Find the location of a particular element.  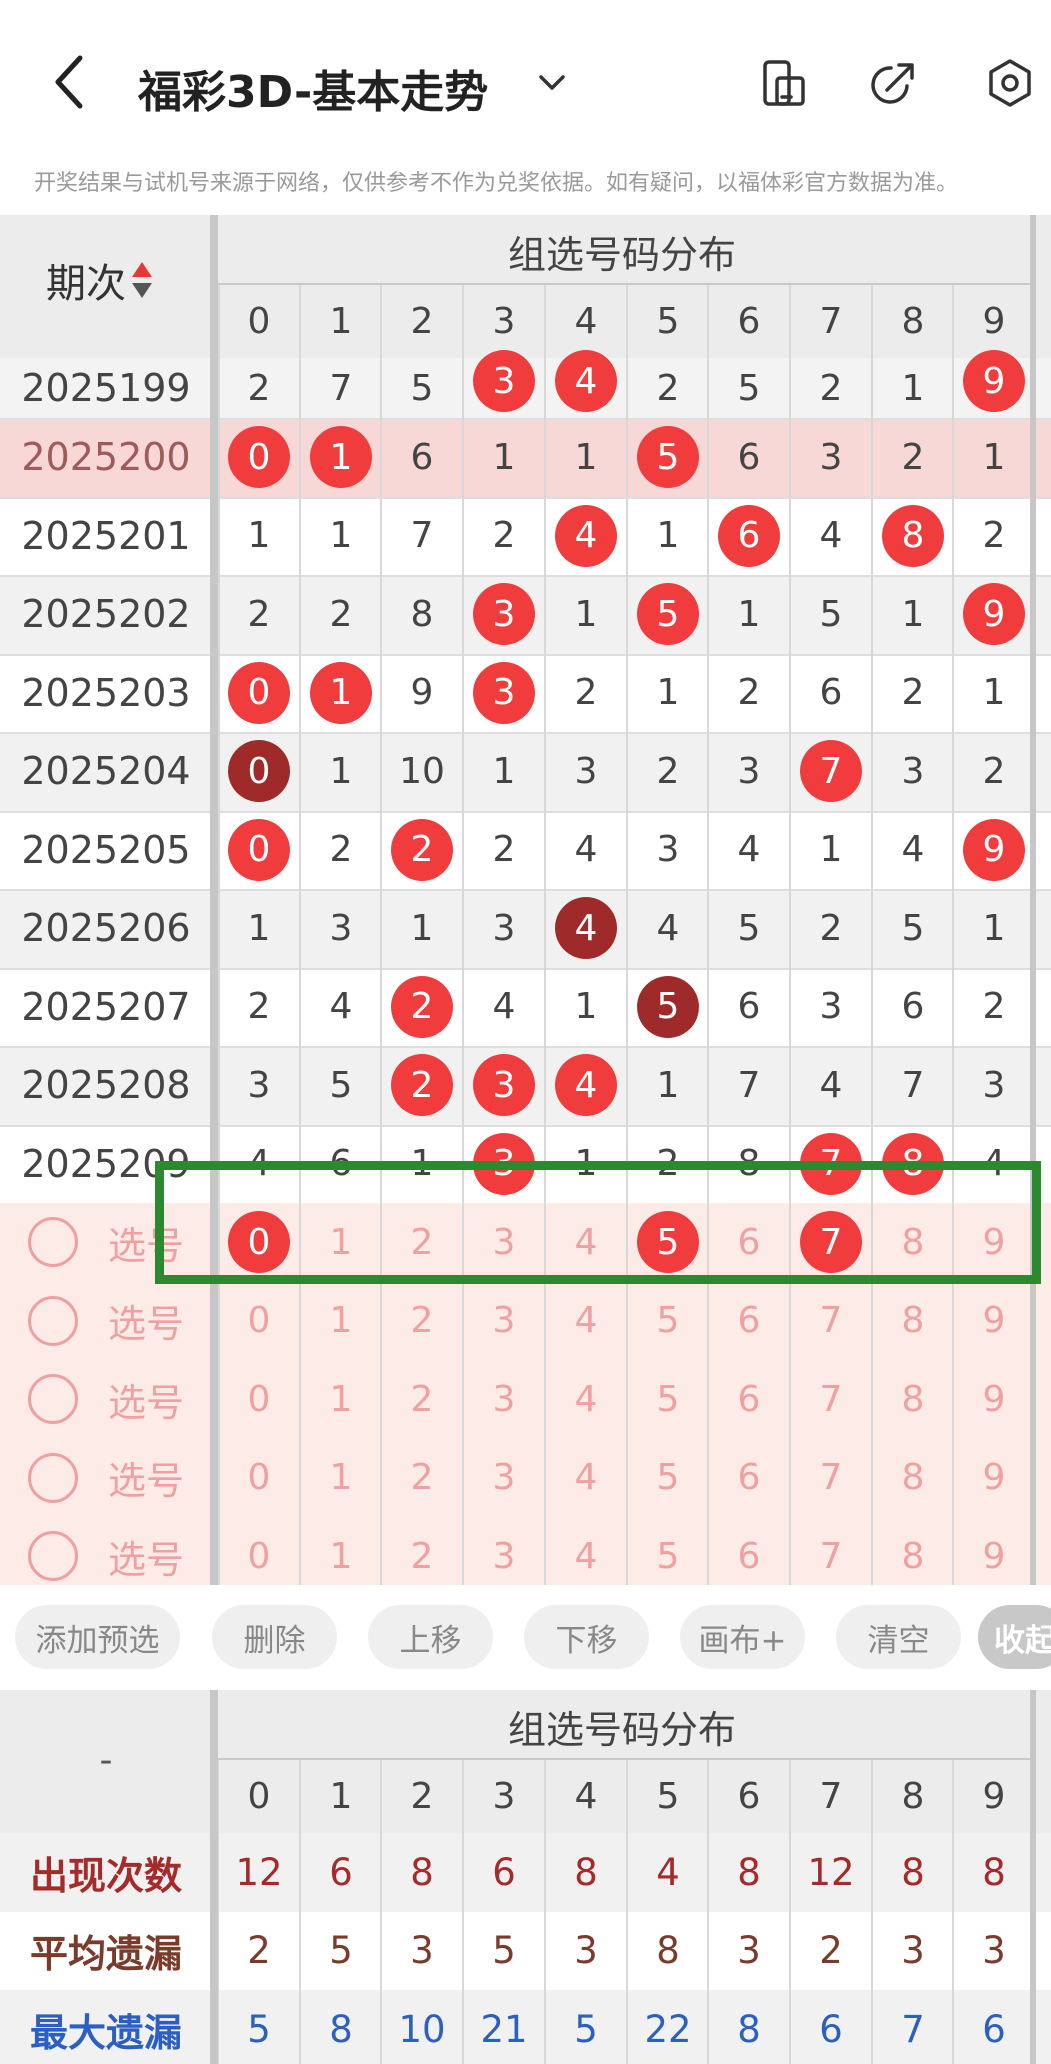

collapse-button: 收起 is located at coordinates (1014, 1637).